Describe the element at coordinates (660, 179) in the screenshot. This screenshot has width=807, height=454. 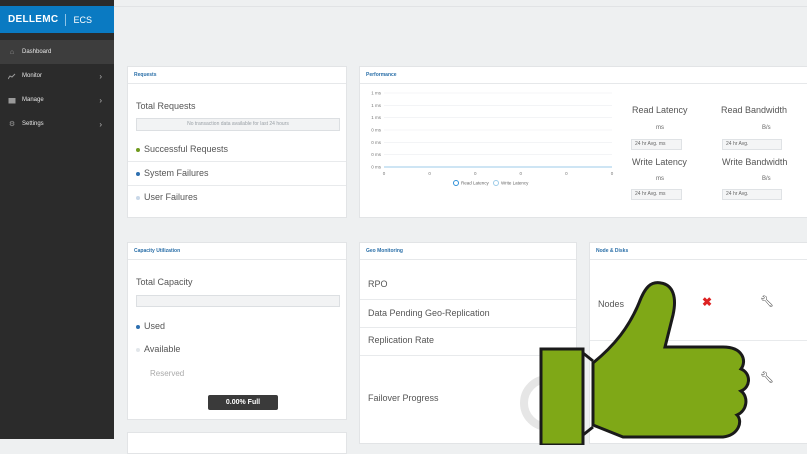
I see `write-latency-unit: ms` at that location.